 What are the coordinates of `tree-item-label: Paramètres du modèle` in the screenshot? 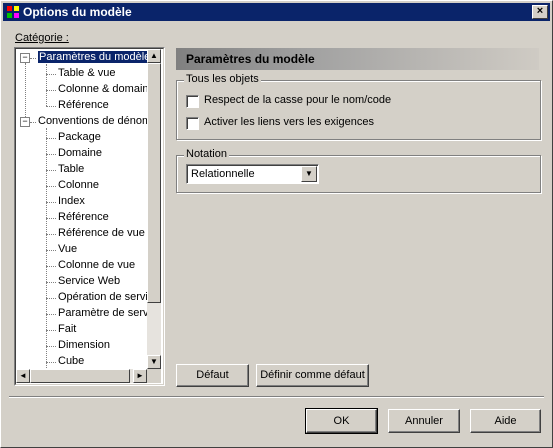 It's located at (94, 57).